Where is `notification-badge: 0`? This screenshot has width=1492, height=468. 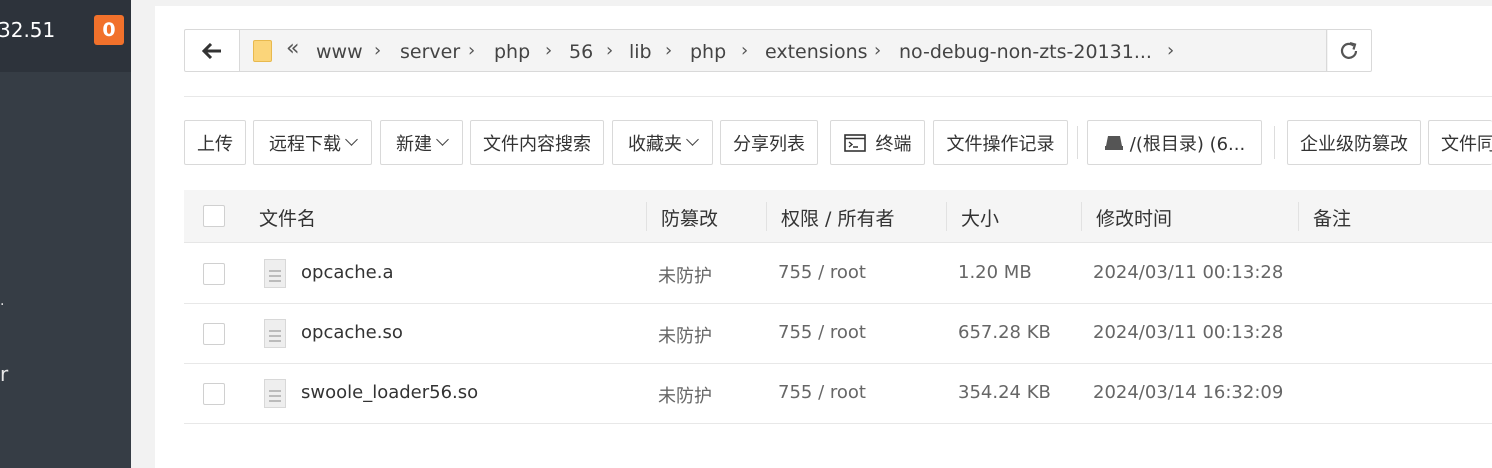 notification-badge: 0 is located at coordinates (109, 30).